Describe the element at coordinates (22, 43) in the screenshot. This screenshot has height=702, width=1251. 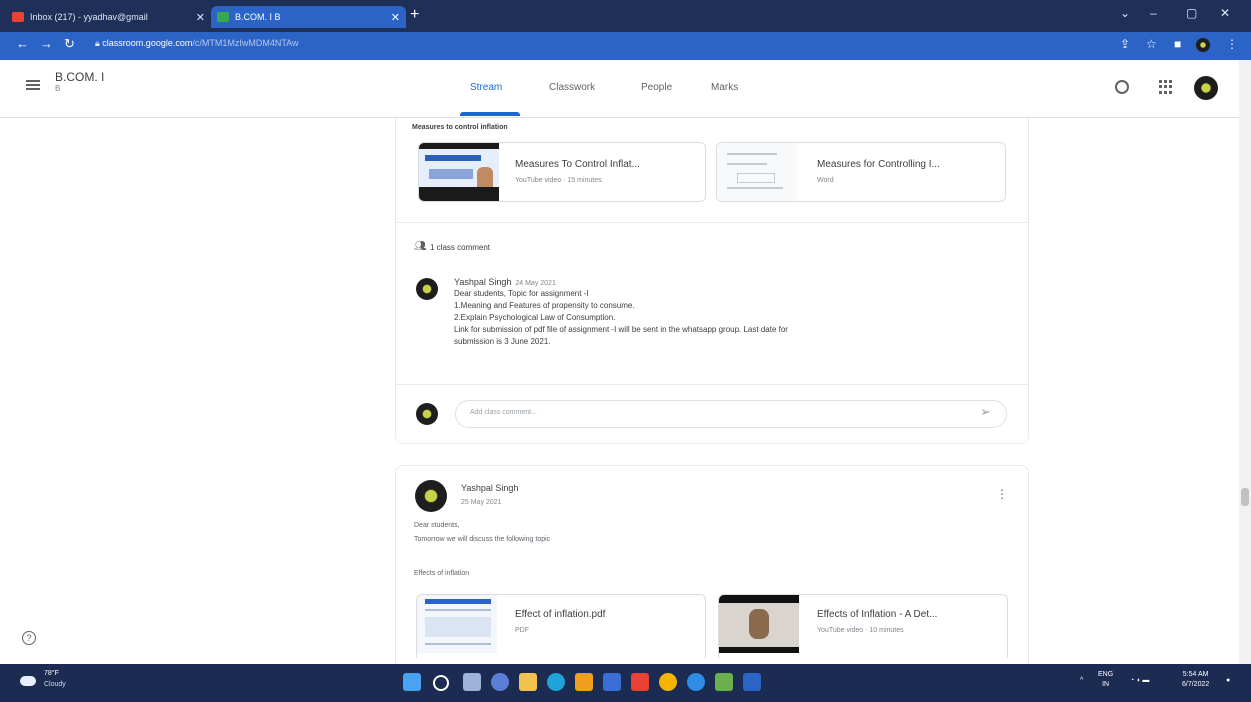
I see `back-icon: ←` at that location.